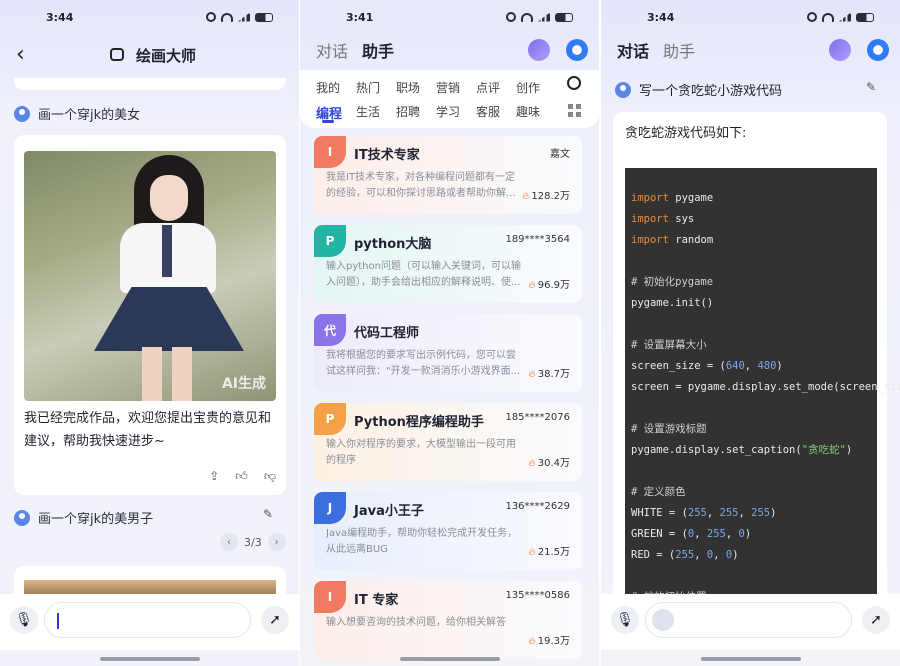  What do you see at coordinates (574, 83) in the screenshot?
I see `search-icon` at bounding box center [574, 83].